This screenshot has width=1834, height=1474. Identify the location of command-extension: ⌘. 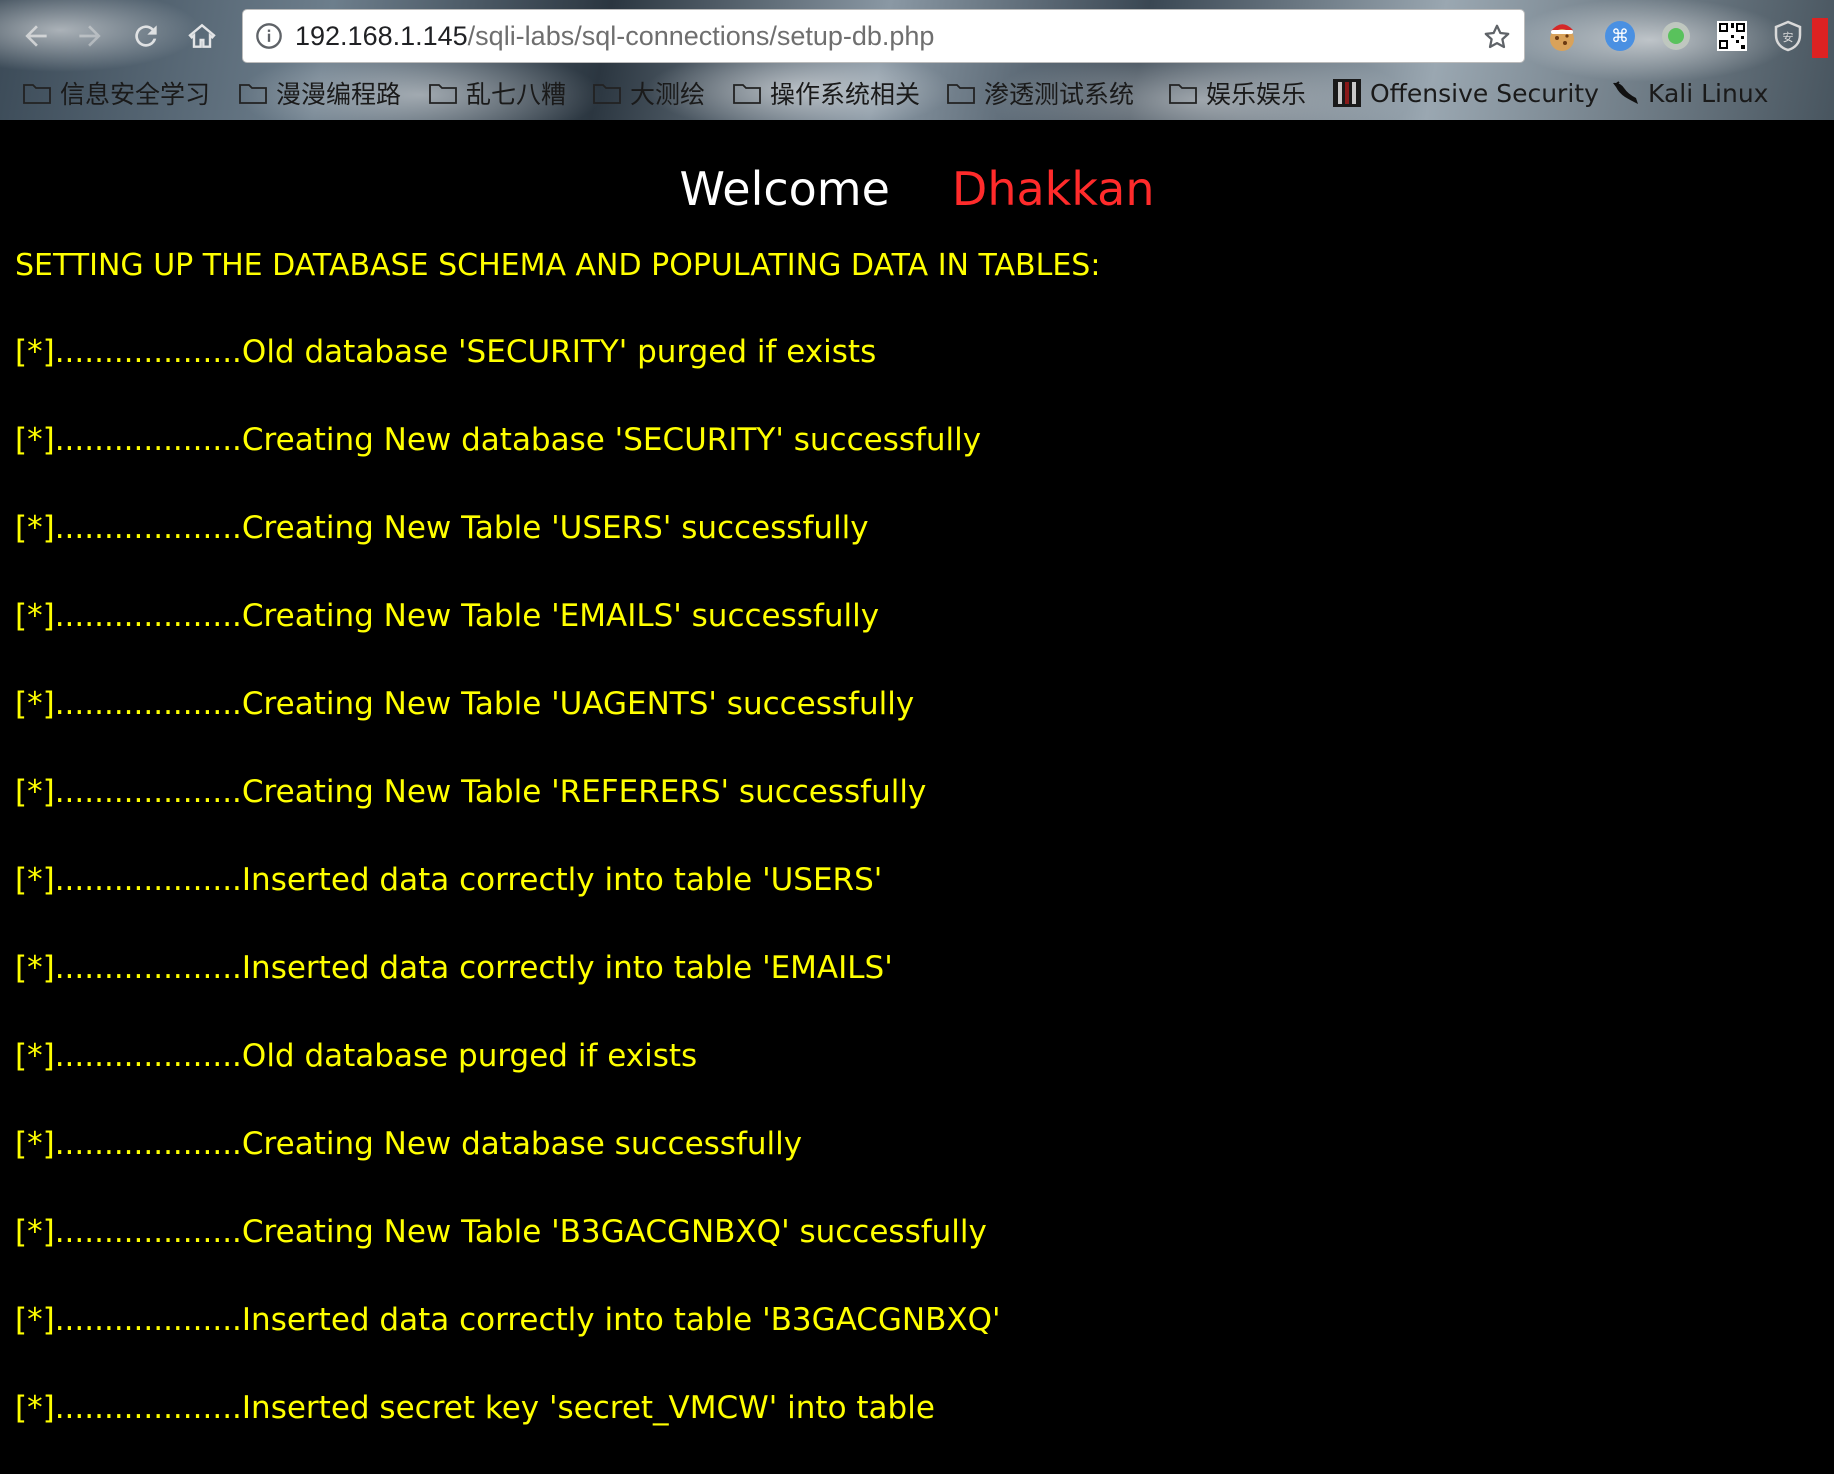
(1620, 36).